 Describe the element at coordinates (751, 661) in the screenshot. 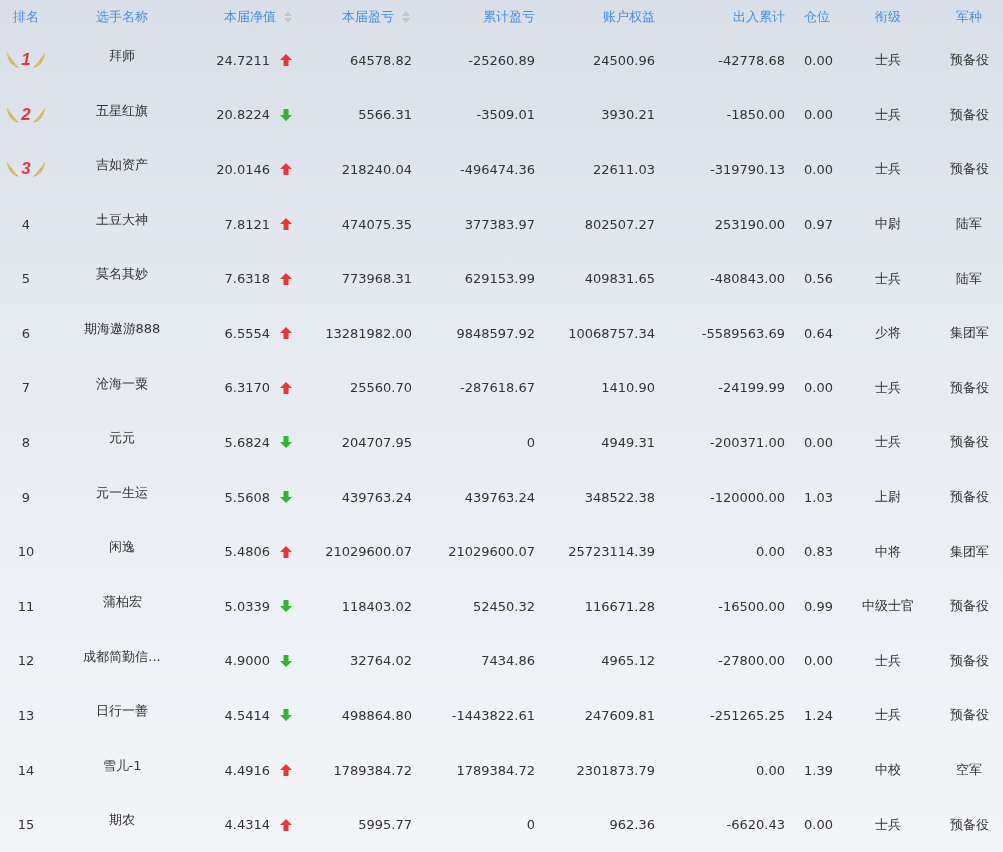

I see `net-flow: -27800.00` at that location.